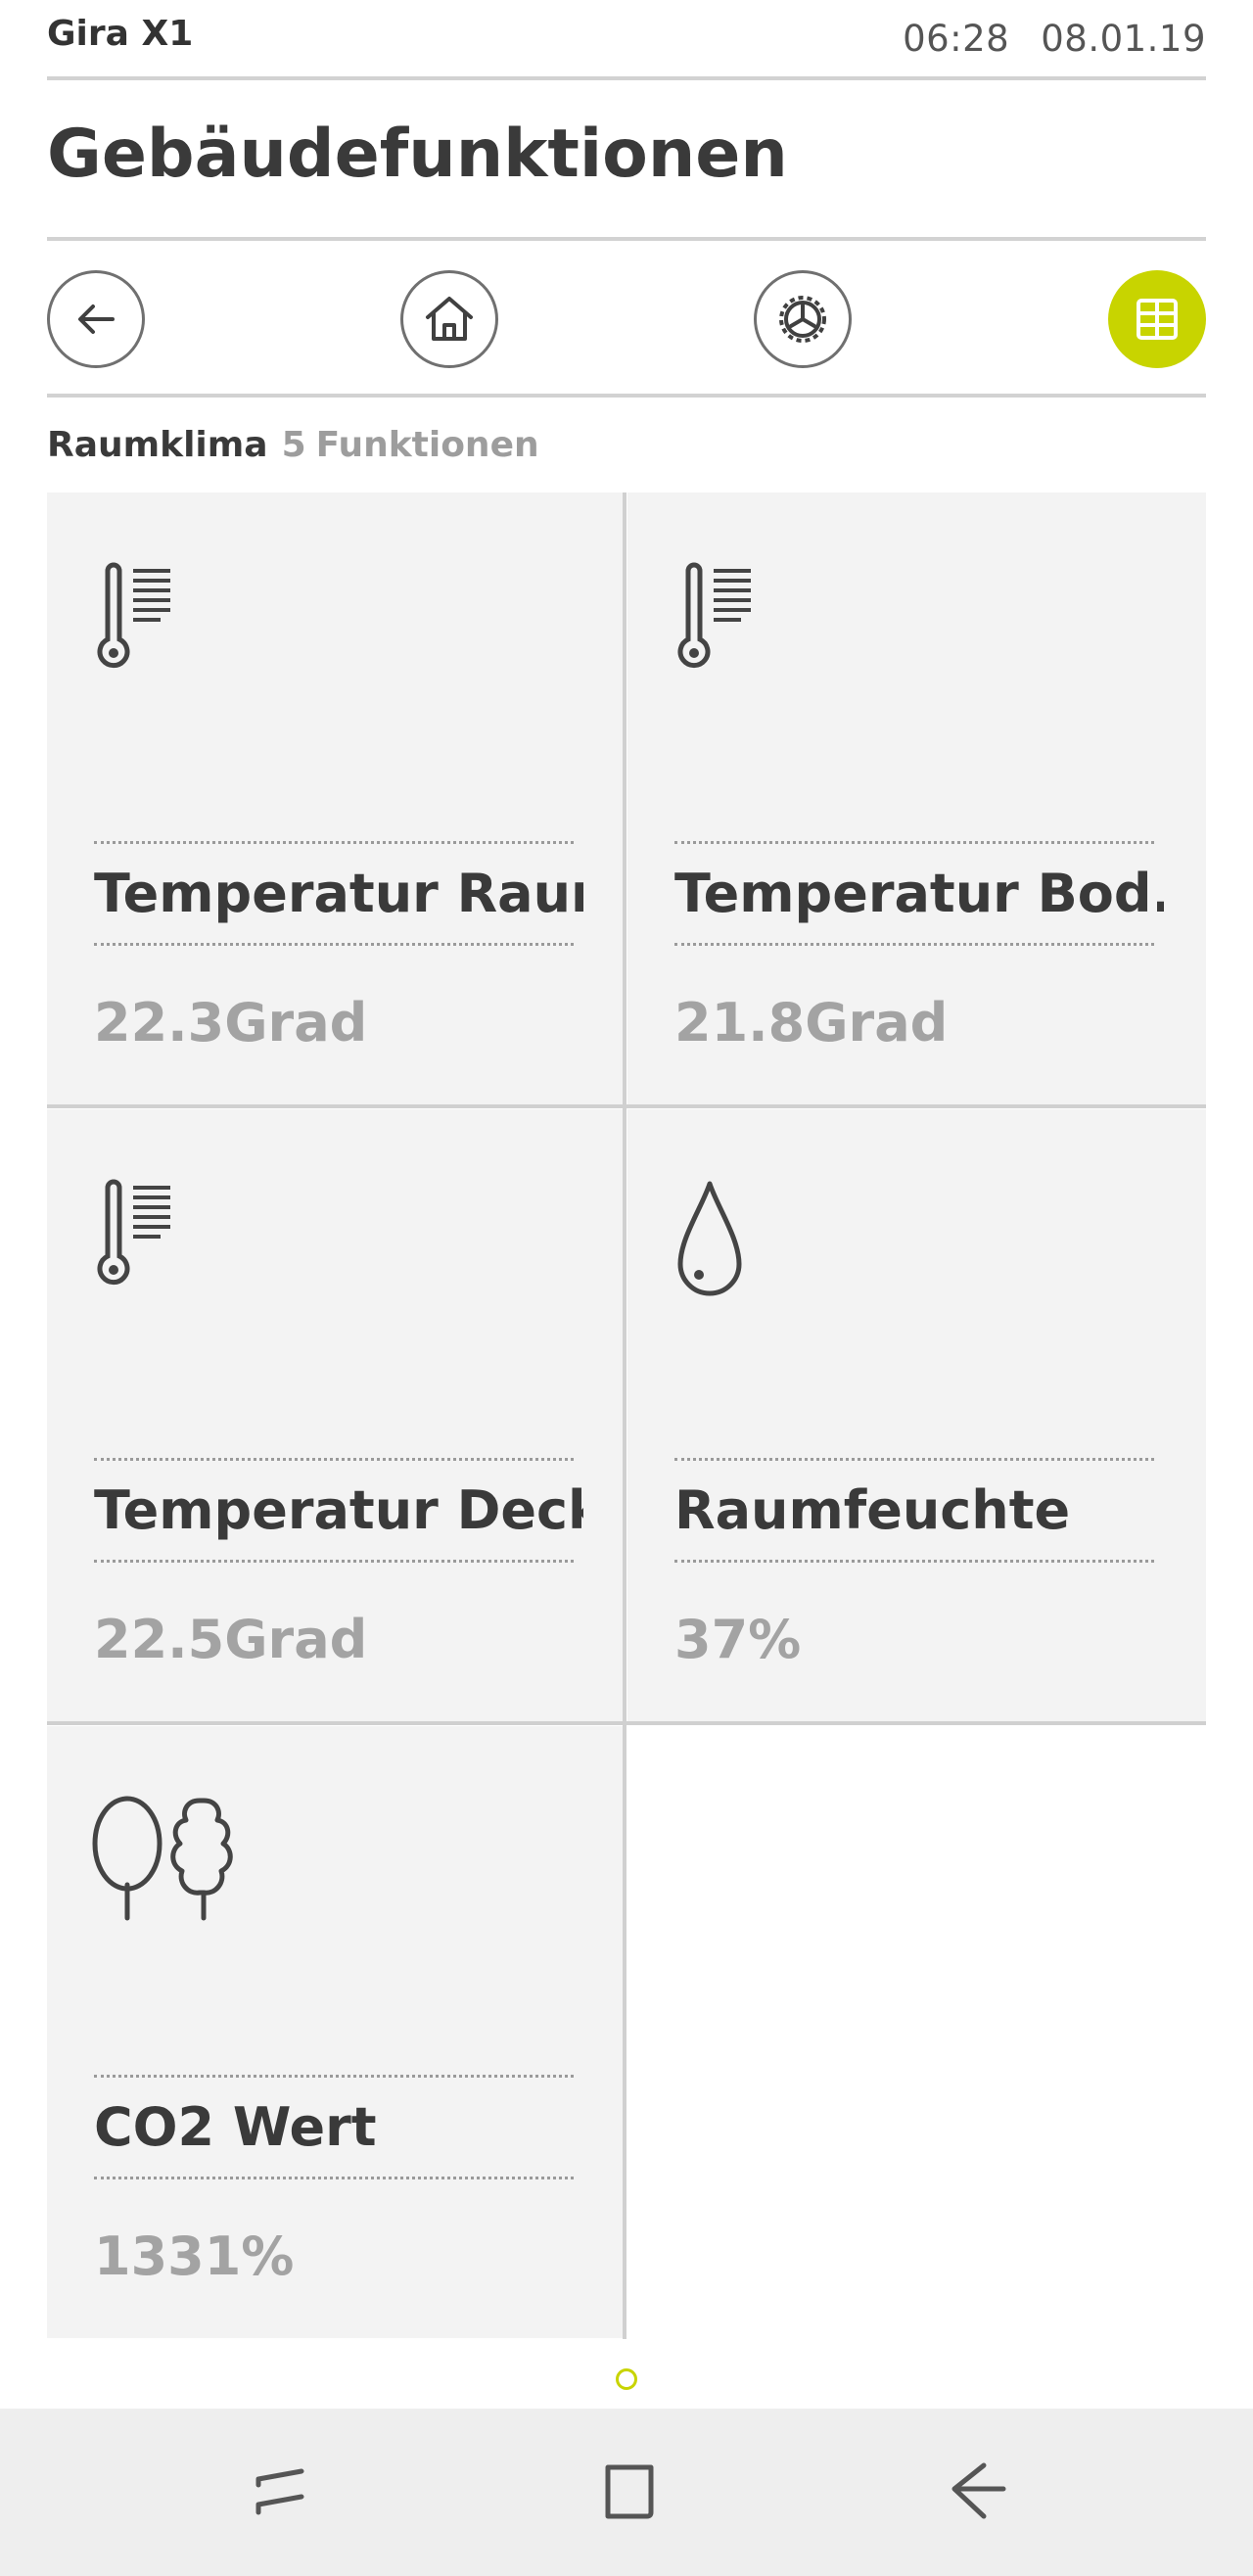 This screenshot has height=2576, width=1253. Describe the element at coordinates (336, 798) in the screenshot. I see `tile-temperatur-raum: Temperatur Raum 22.3Grad` at that location.